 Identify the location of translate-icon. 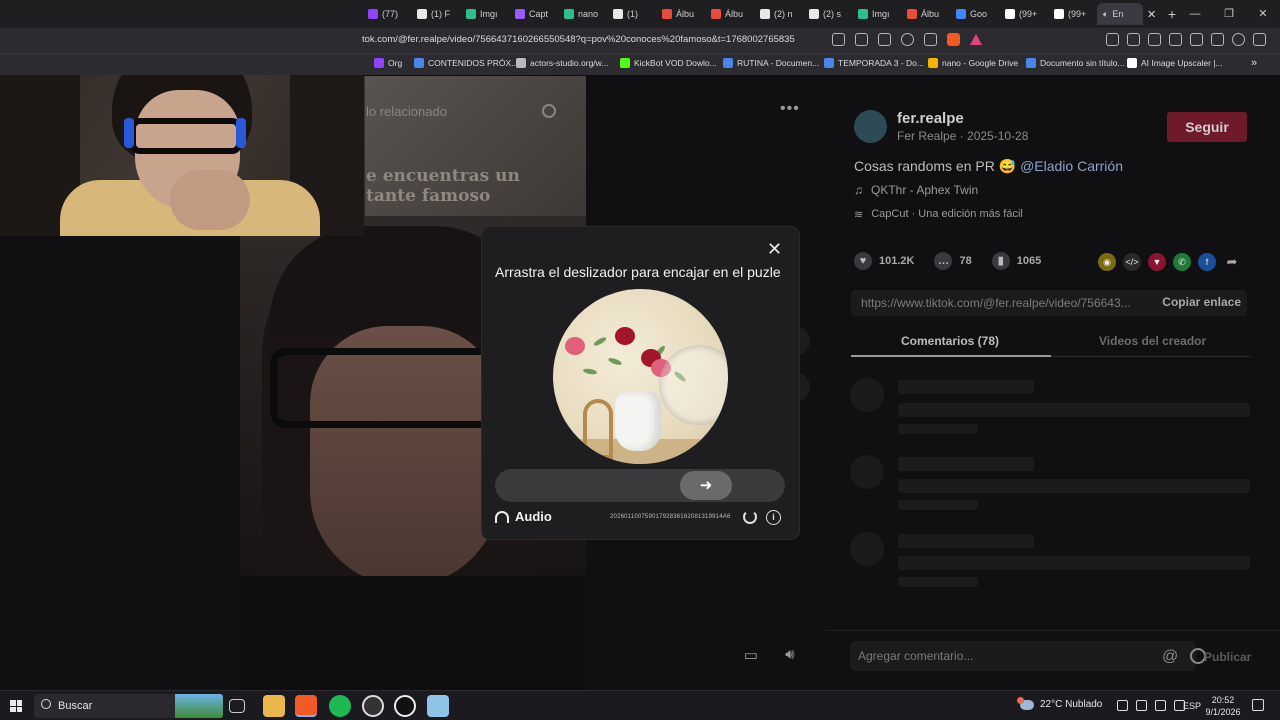
(884, 39).